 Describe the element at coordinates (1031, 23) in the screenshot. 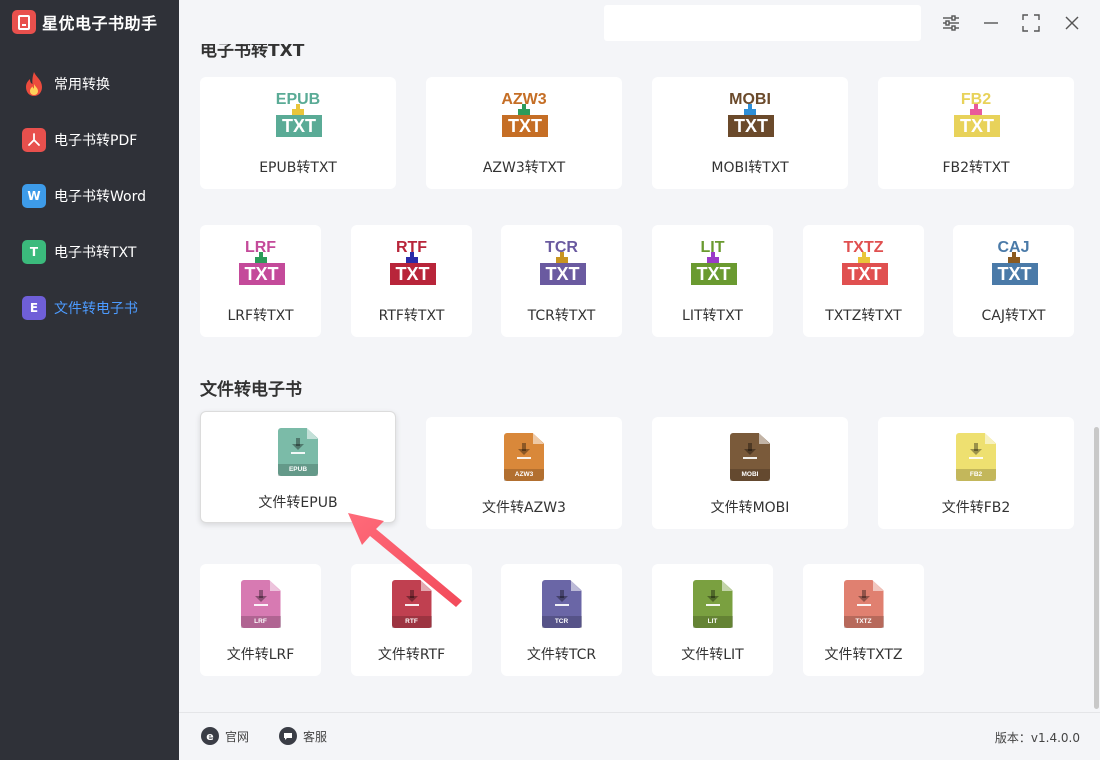

I see `maximize-icon` at that location.